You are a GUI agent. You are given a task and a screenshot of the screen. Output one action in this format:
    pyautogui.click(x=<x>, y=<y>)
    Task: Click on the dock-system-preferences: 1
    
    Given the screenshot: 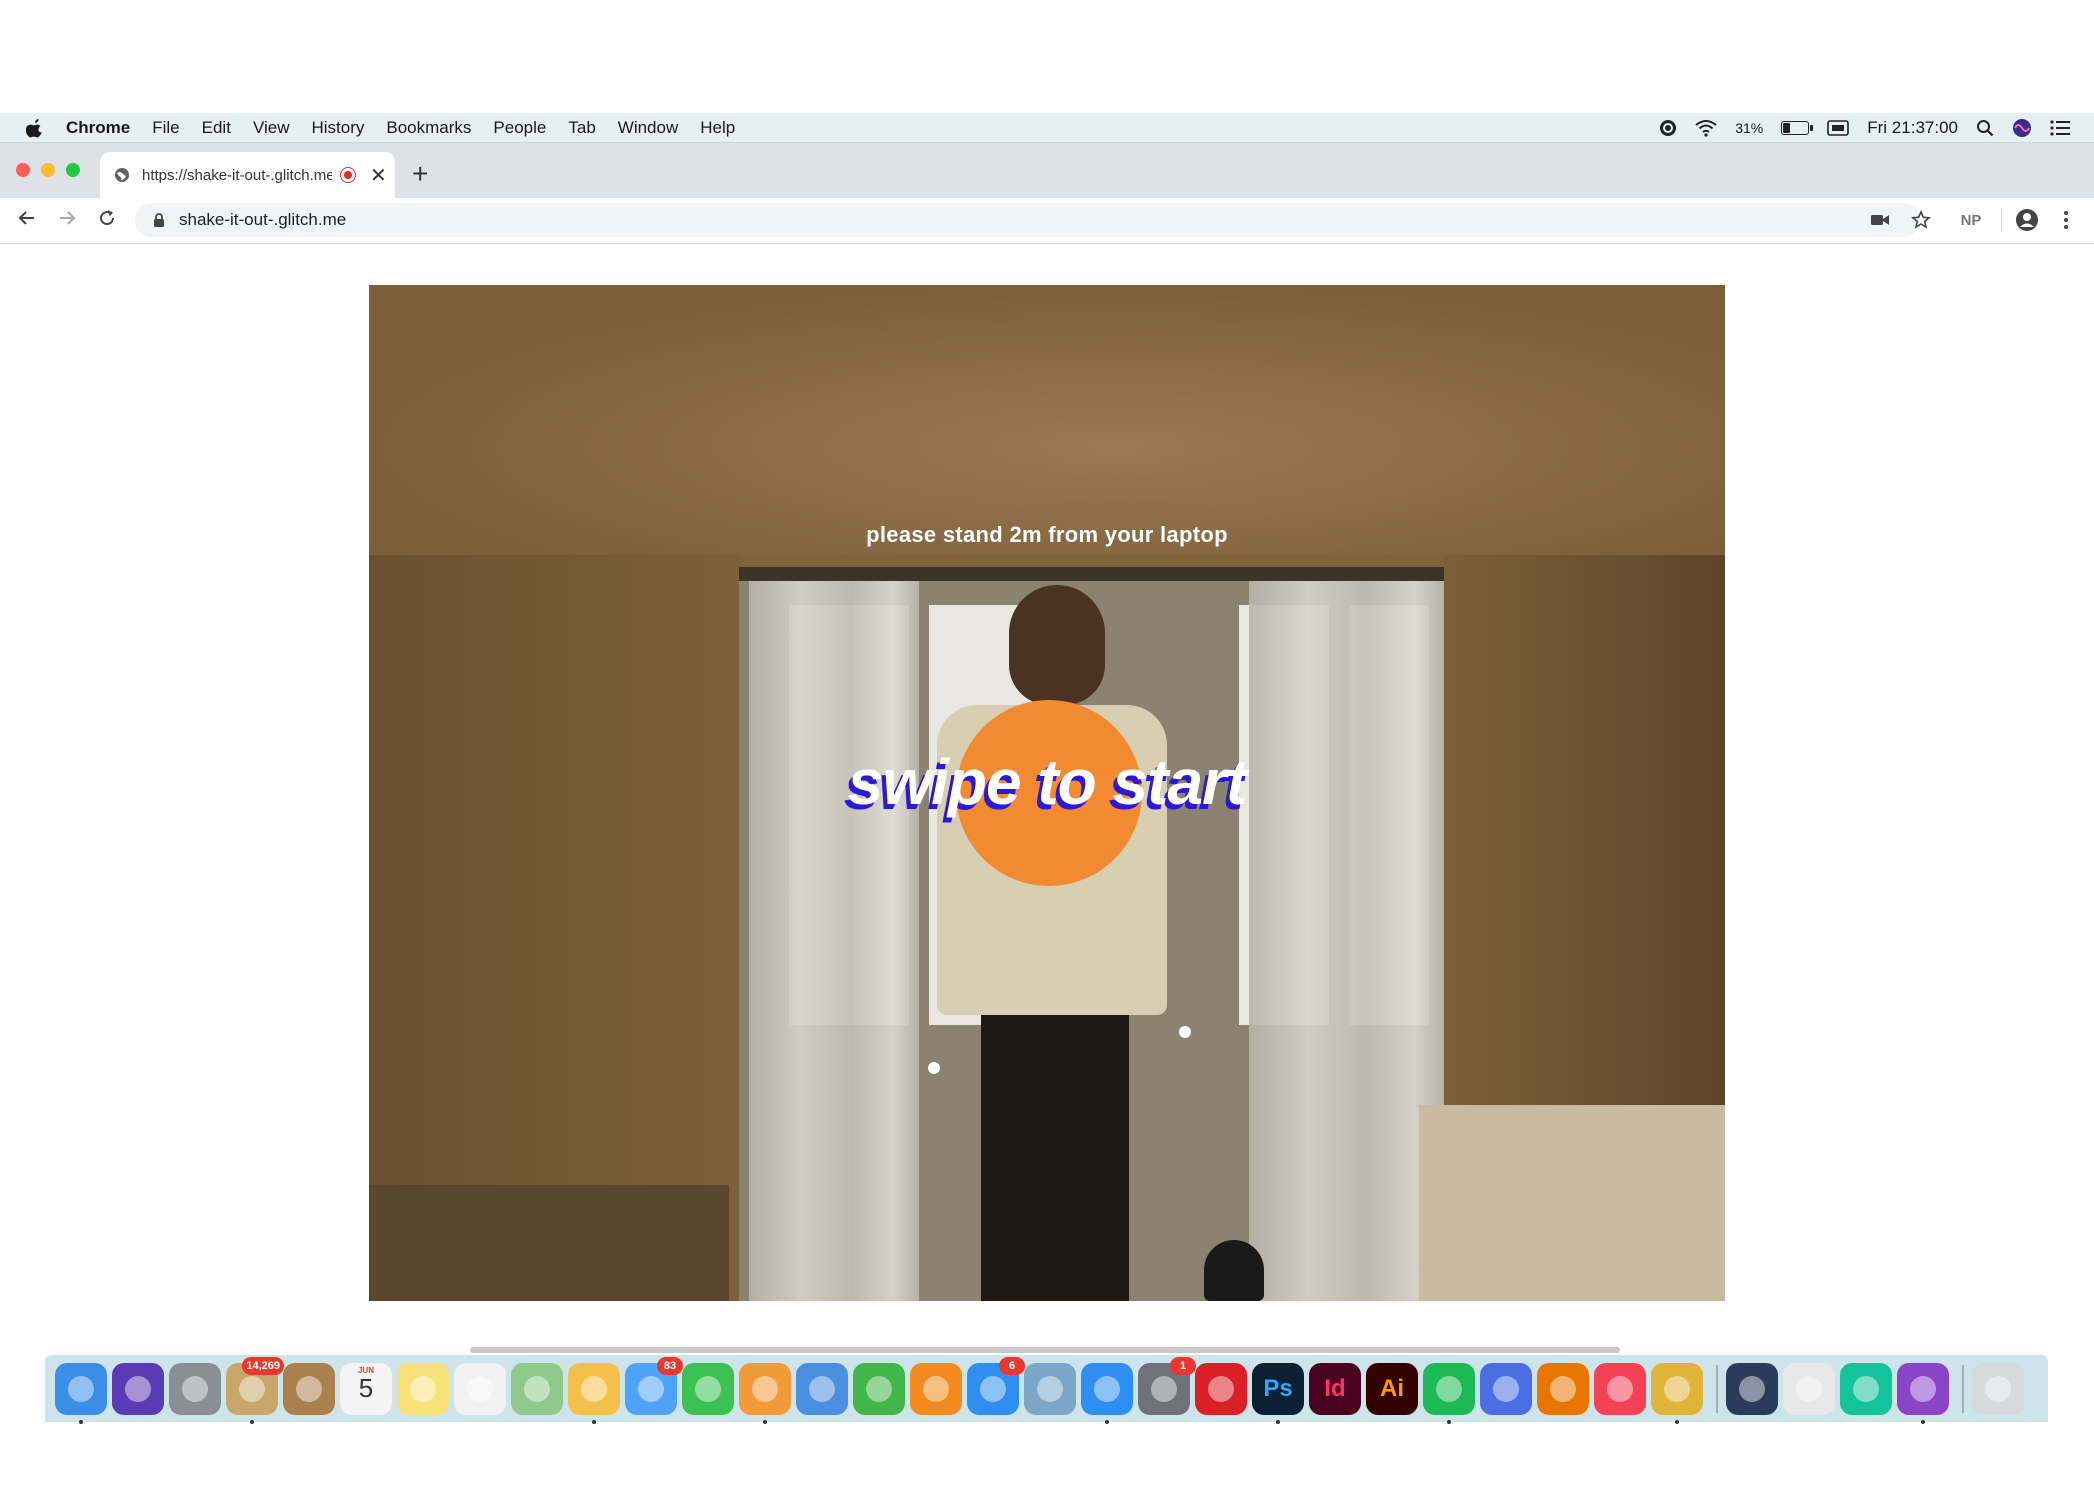 What is the action you would take?
    pyautogui.click(x=1167, y=1385)
    